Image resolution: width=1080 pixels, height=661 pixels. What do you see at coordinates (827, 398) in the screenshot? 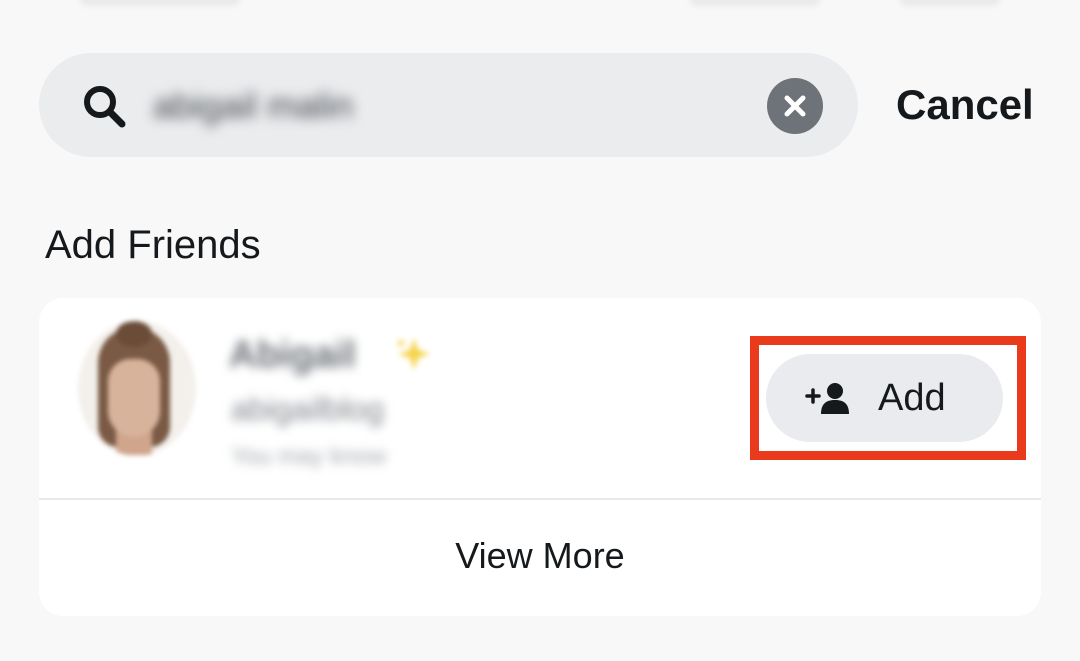
I see `add-friend-icon` at bounding box center [827, 398].